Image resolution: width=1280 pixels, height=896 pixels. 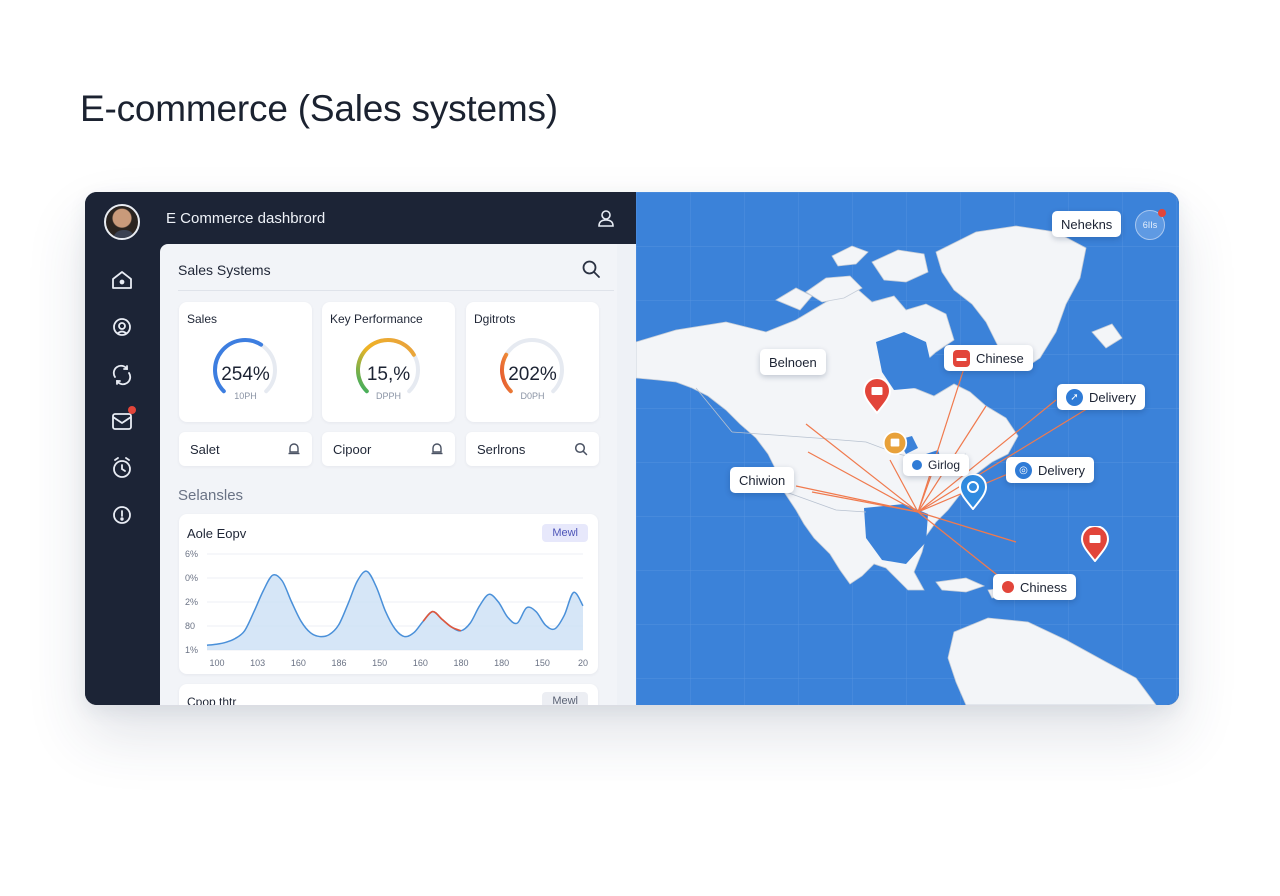 I want to click on map-pin-orange, so click(x=895, y=443).